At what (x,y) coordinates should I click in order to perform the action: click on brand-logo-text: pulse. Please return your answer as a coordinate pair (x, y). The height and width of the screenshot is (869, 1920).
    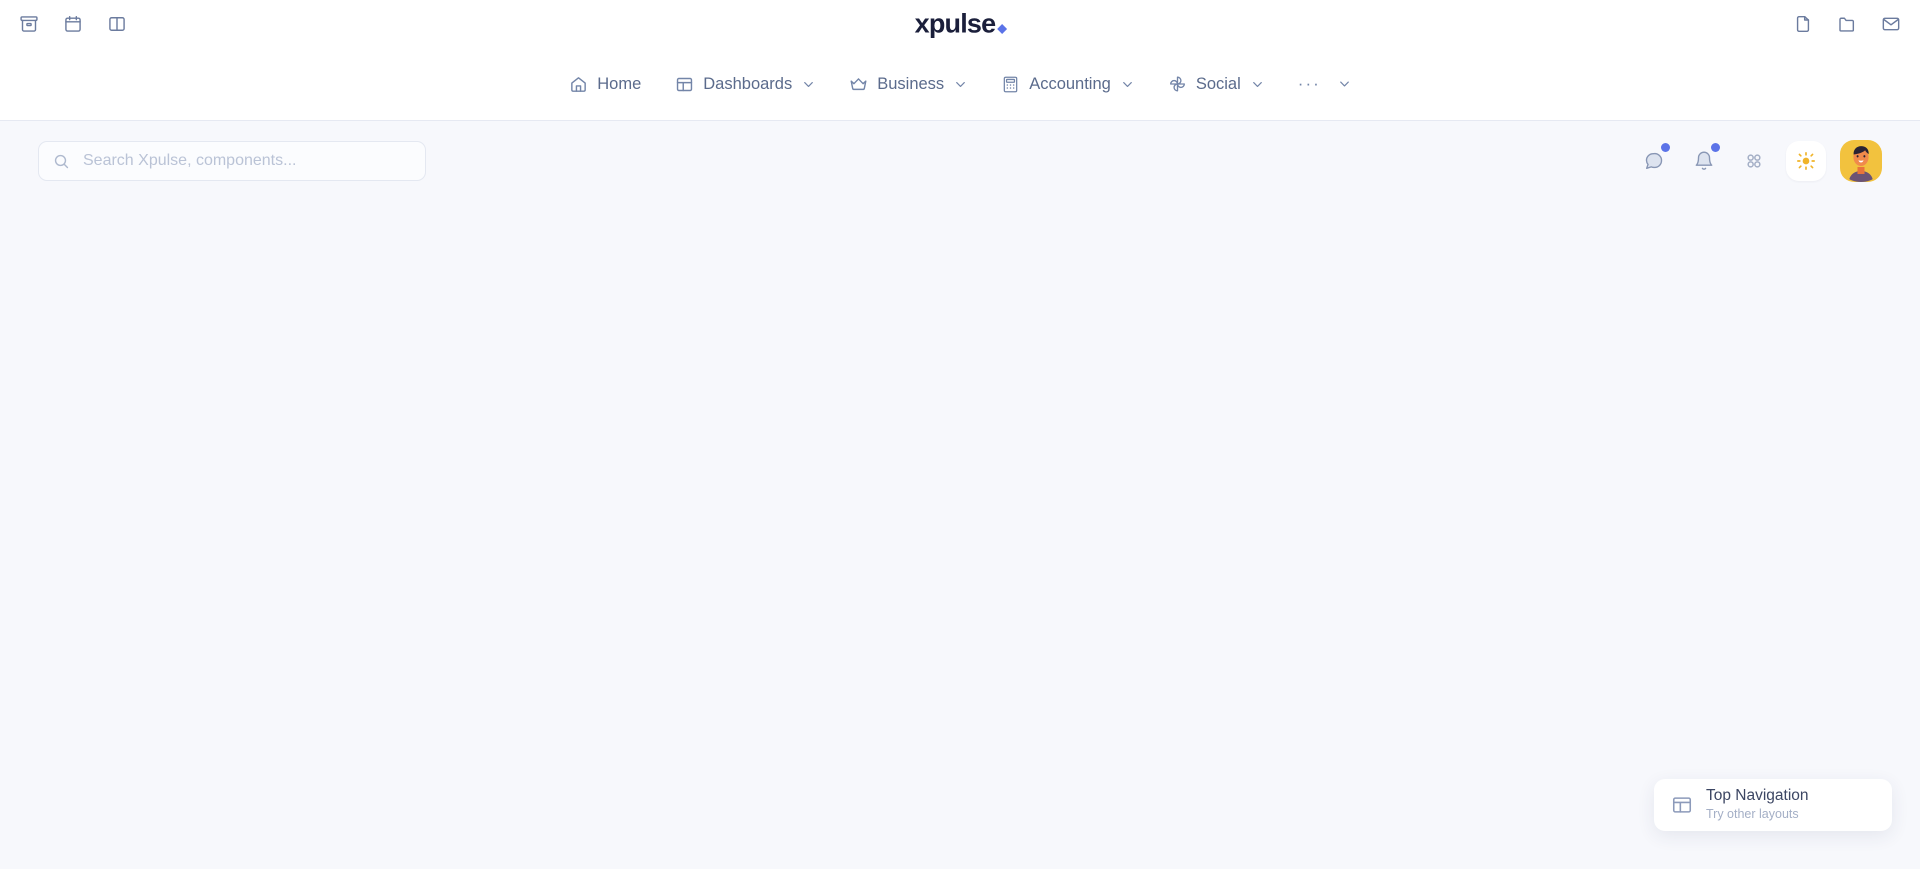
    Looking at the image, I should click on (962, 23).